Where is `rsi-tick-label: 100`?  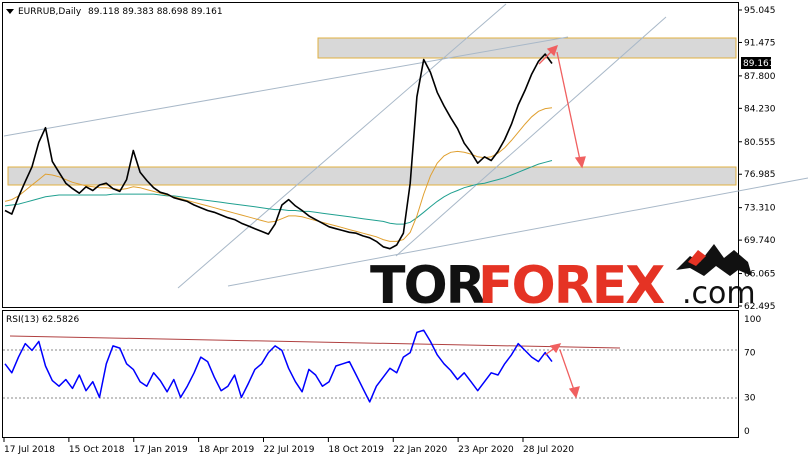
rsi-tick-label: 100 is located at coordinates (752, 320).